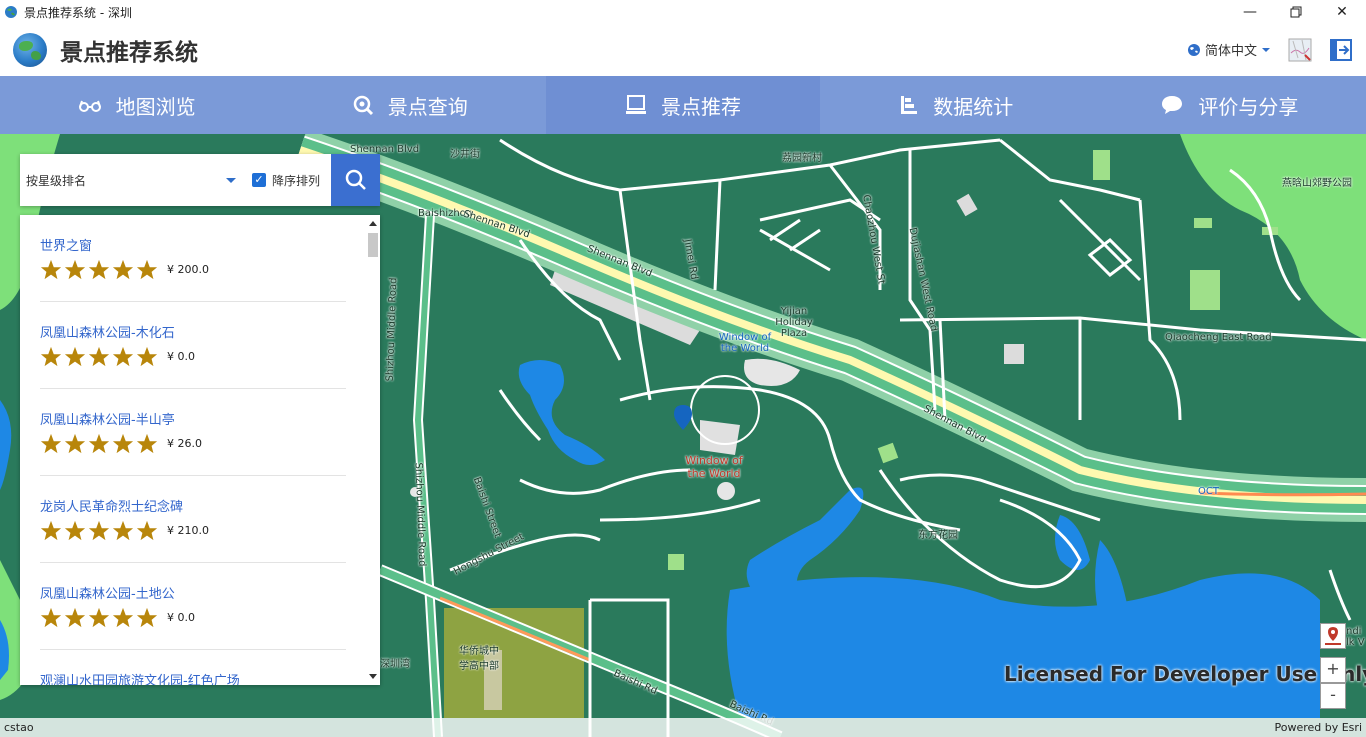 The height and width of the screenshot is (737, 1366). Describe the element at coordinates (193, 258) in the screenshot. I see `list-item: 世界之窗 ¥ 200.0` at that location.